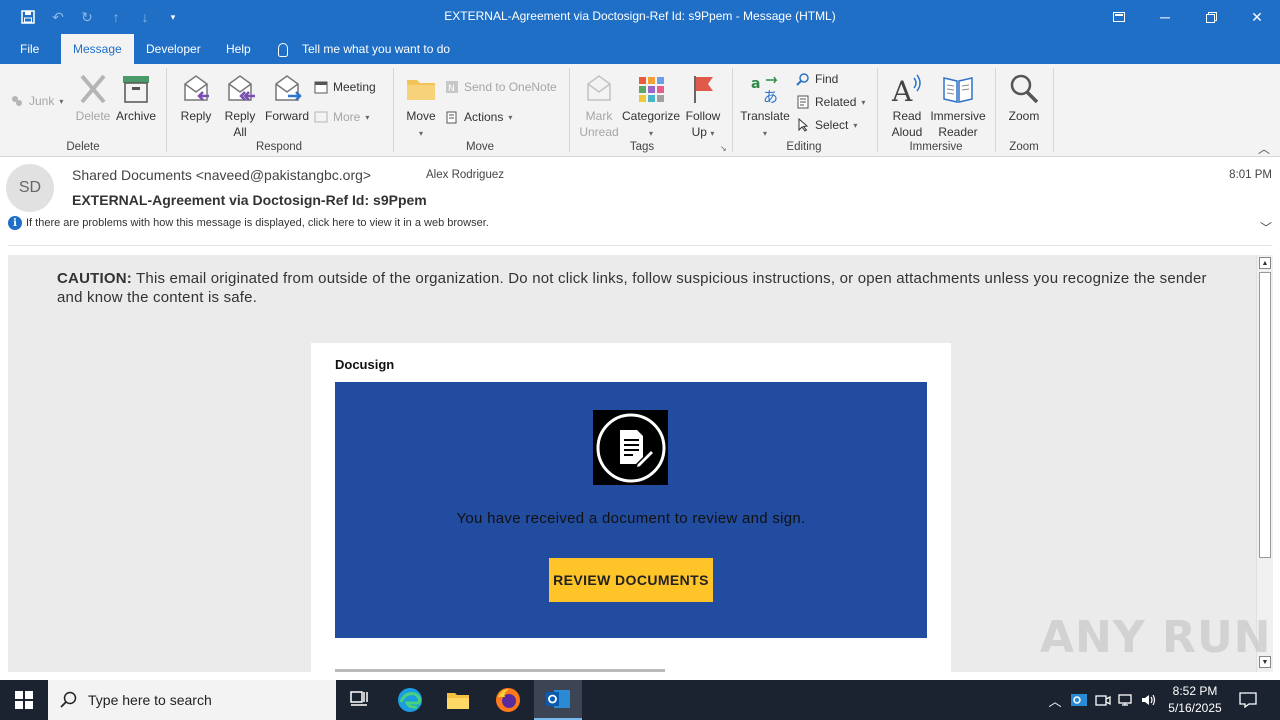 The image size is (1280, 720). What do you see at coordinates (1024, 147) in the screenshot?
I see `group-label-zoom: Zoom` at bounding box center [1024, 147].